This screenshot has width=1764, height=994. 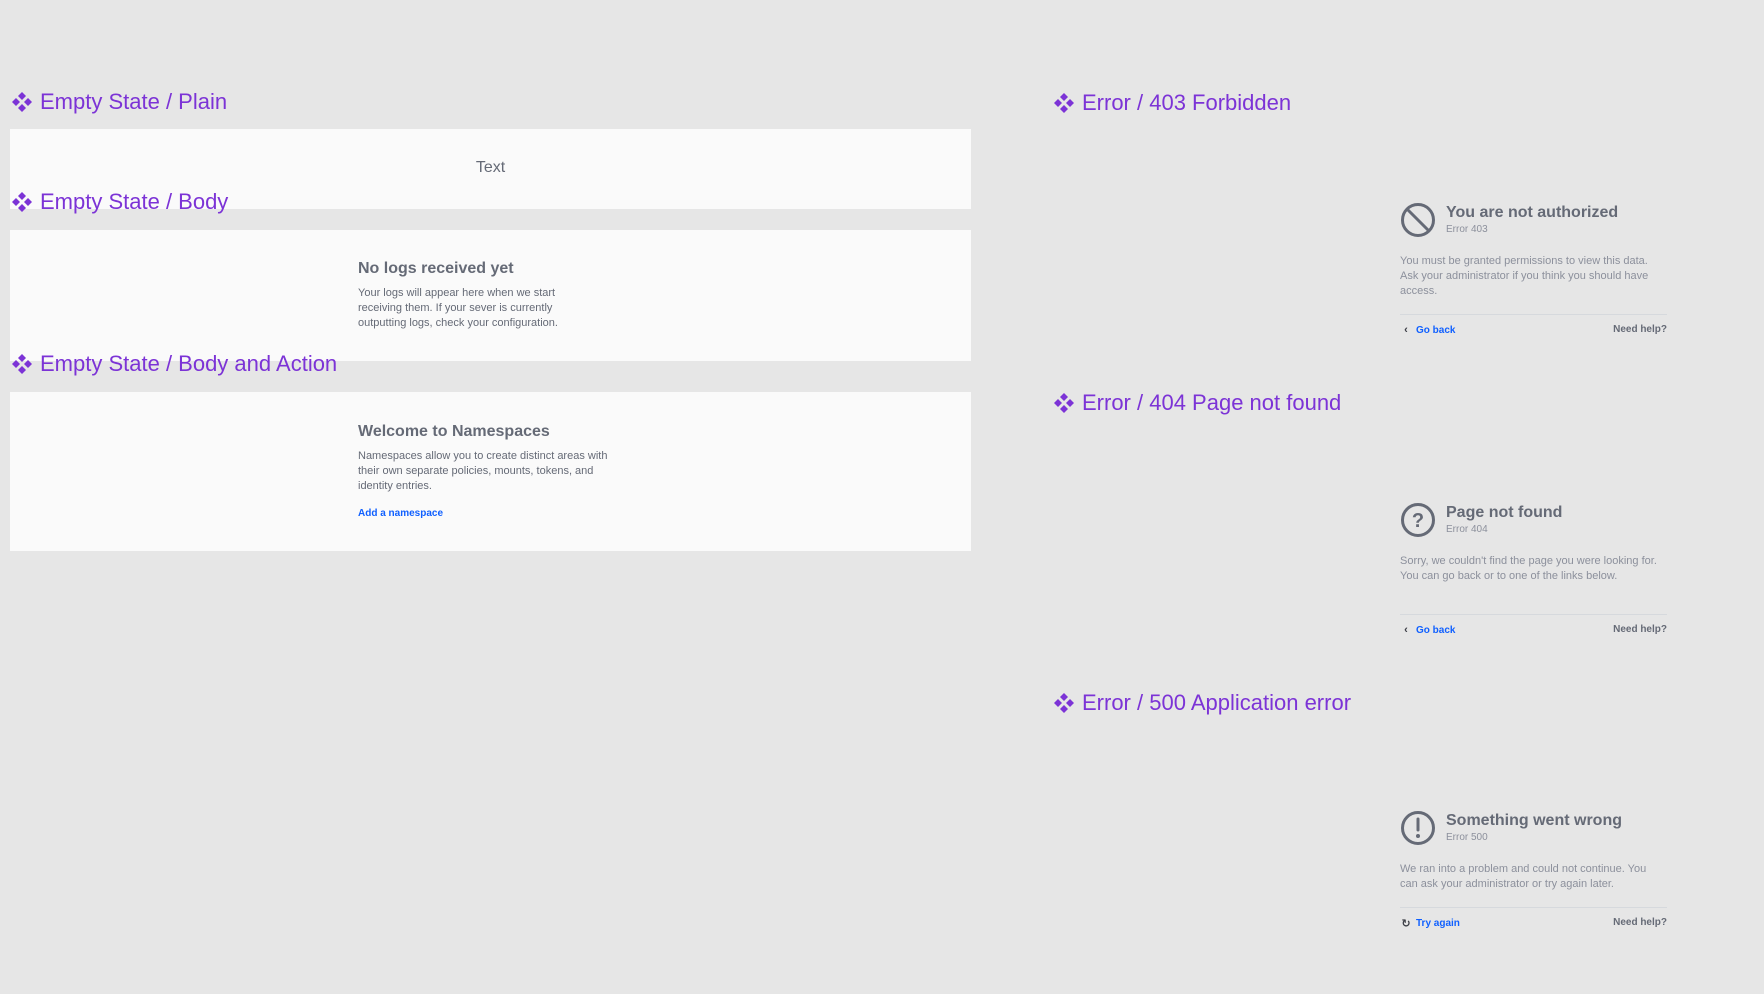 I want to click on component-title-label: Empty State / Body, so click(x=134, y=201).